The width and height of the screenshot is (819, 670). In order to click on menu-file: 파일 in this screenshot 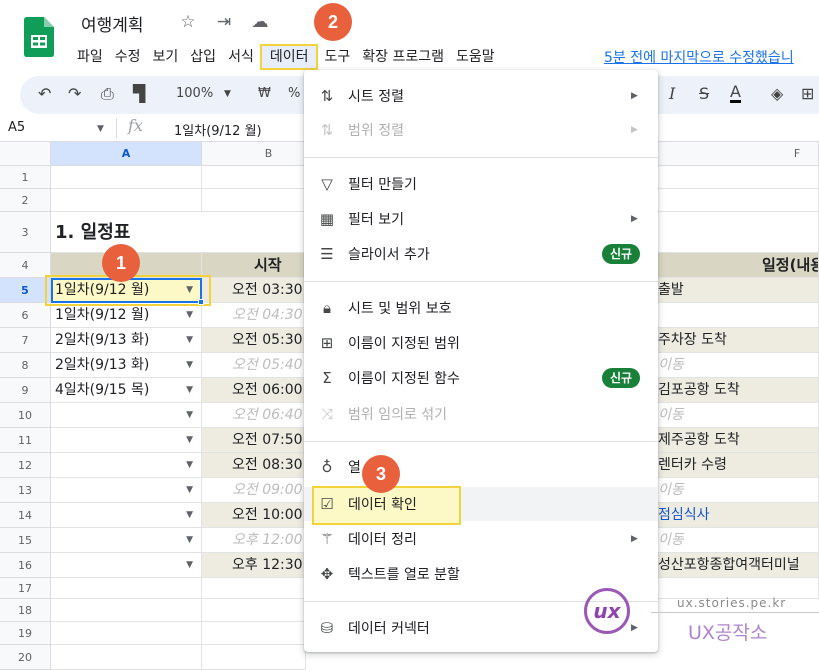, I will do `click(90, 57)`.